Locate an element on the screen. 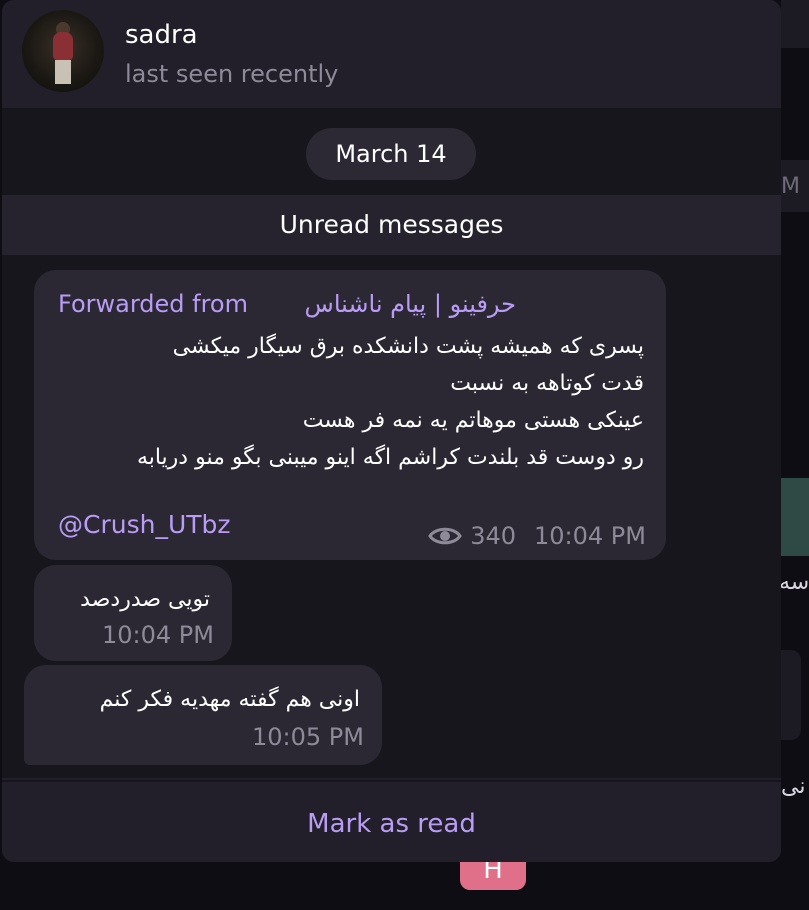 This screenshot has height=910, width=809. message-bubble: تویی صدردصد 10:04 PM is located at coordinates (133, 613).